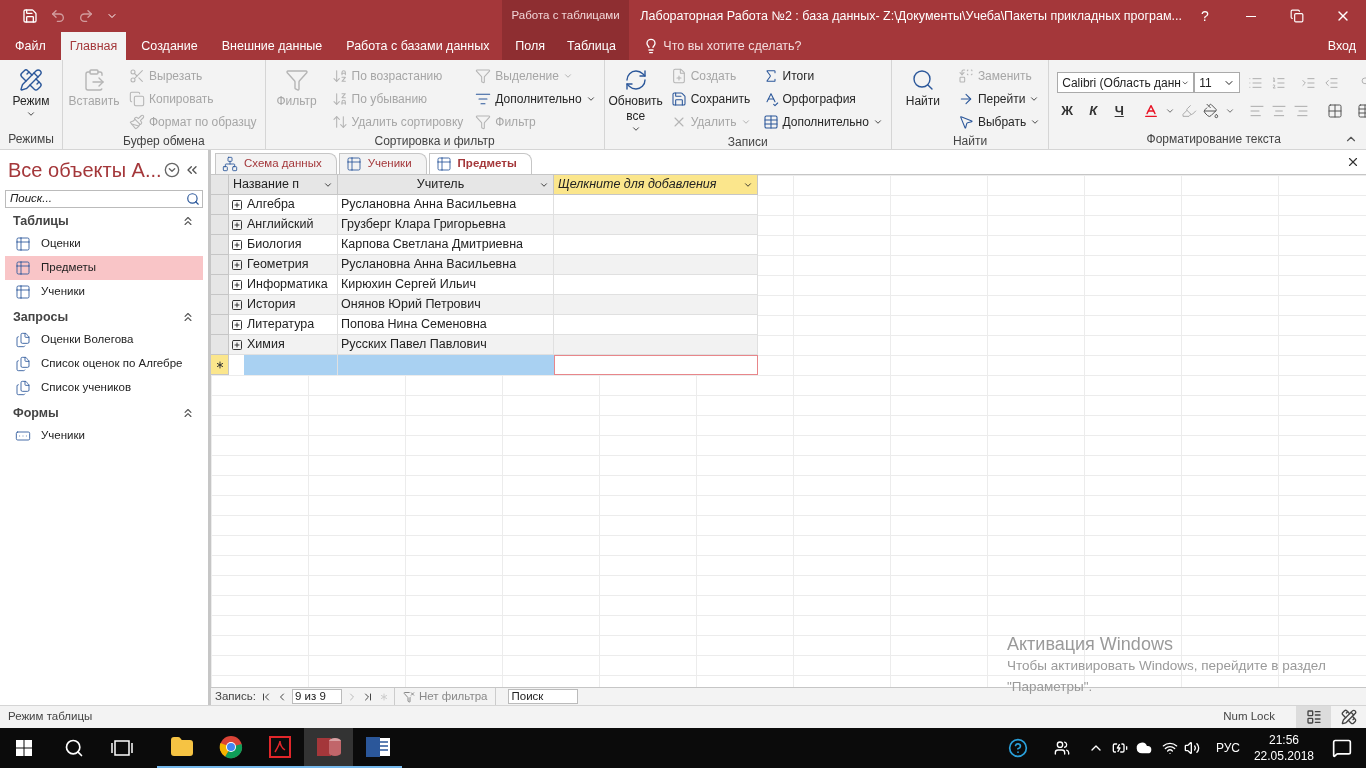 Image resolution: width=1366 pixels, height=768 pixels. What do you see at coordinates (41, 221) in the screenshot?
I see `nav-section-header: Таблицы` at bounding box center [41, 221].